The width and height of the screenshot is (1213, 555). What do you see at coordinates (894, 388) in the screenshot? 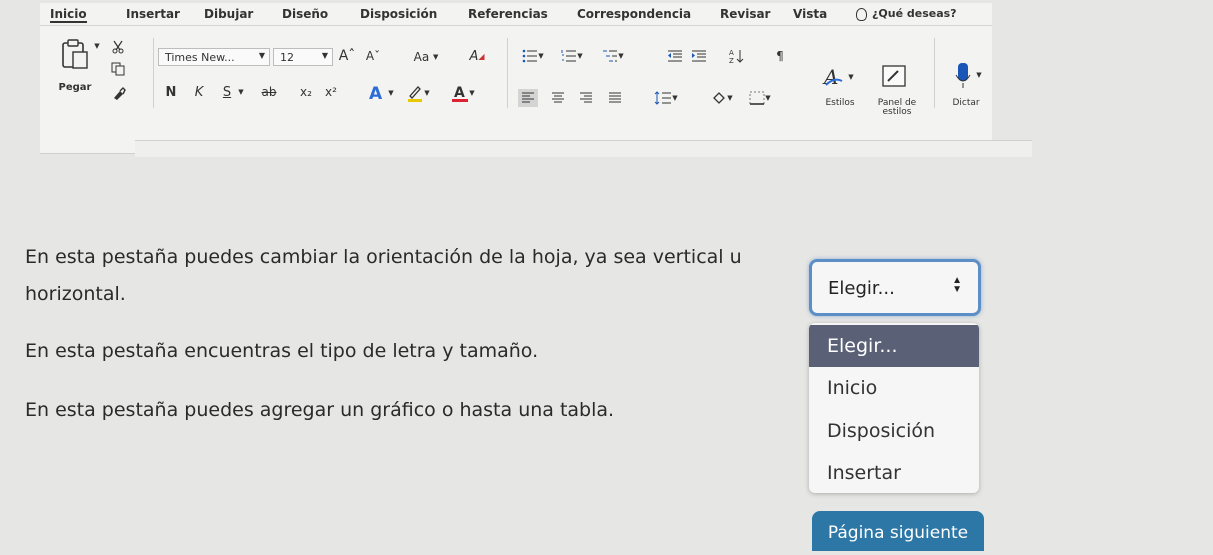
I see `option-inicio: Inicio` at bounding box center [894, 388].